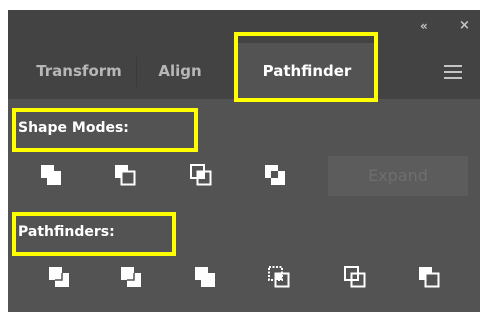 This screenshot has width=480, height=312. I want to click on pathfinder-tab-highlight, so click(306, 67).